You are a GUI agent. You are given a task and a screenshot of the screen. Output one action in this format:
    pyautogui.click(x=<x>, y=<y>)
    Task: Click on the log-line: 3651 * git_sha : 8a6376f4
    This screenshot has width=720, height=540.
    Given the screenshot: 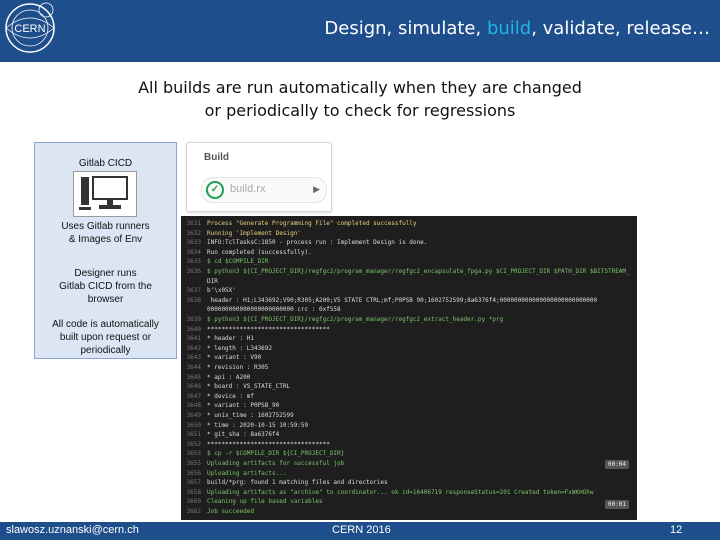 What is the action you would take?
    pyautogui.click(x=409, y=434)
    